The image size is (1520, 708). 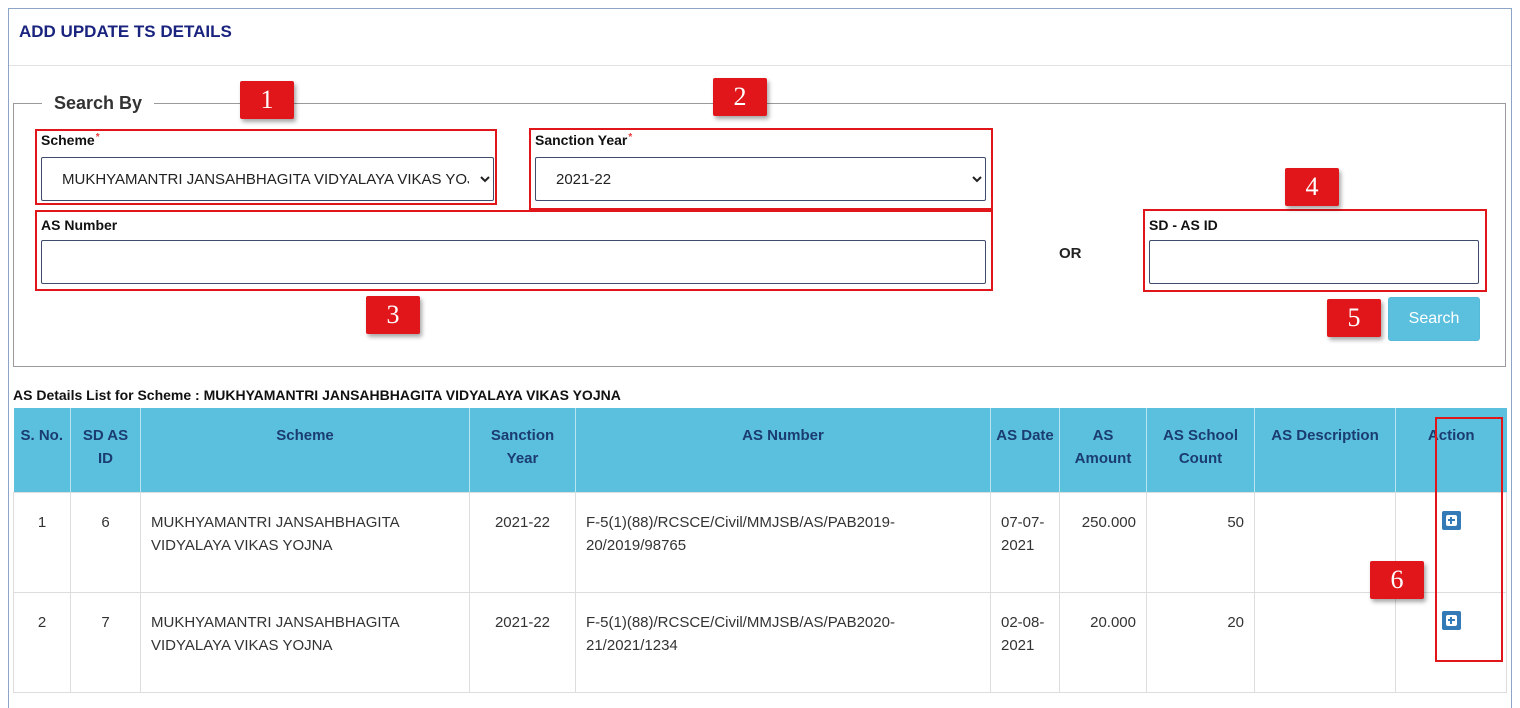 What do you see at coordinates (42, 450) in the screenshot?
I see `column-header-sno: S. No.` at bounding box center [42, 450].